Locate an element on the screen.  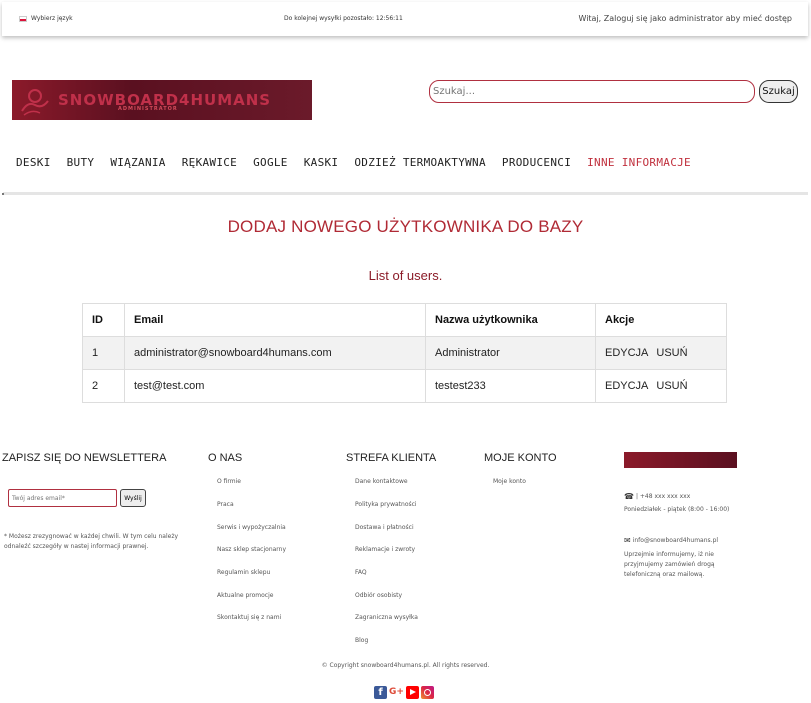
footer-link-o-firmie: O firmie is located at coordinates (229, 481).